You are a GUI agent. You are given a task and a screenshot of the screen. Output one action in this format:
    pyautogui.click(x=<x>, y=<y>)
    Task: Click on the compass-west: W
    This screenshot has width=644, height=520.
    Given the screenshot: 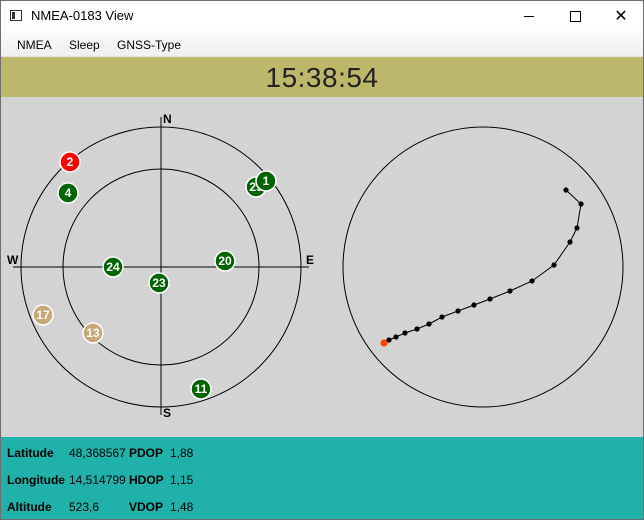 What is the action you would take?
    pyautogui.click(x=13, y=260)
    